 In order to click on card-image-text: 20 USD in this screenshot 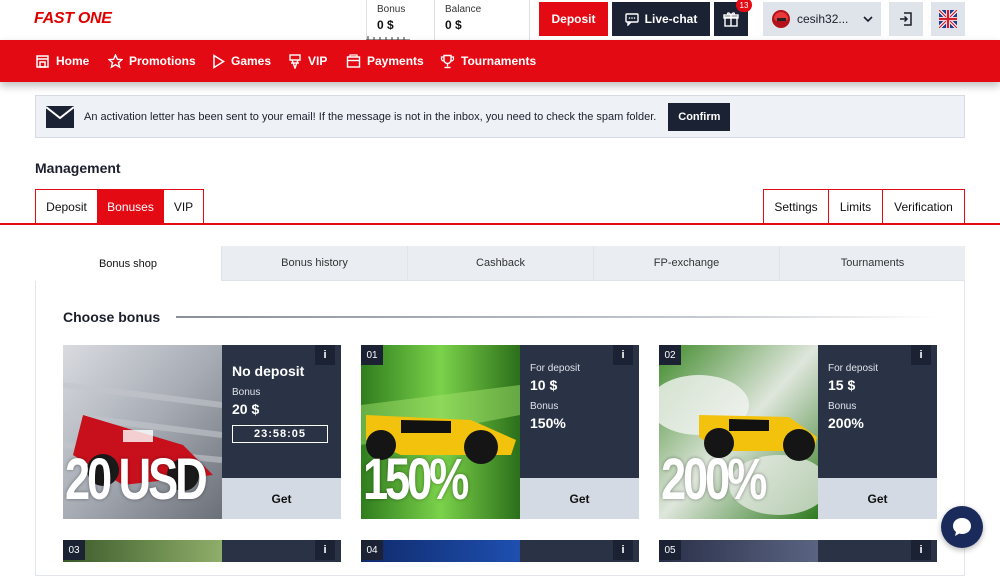, I will do `click(136, 479)`.